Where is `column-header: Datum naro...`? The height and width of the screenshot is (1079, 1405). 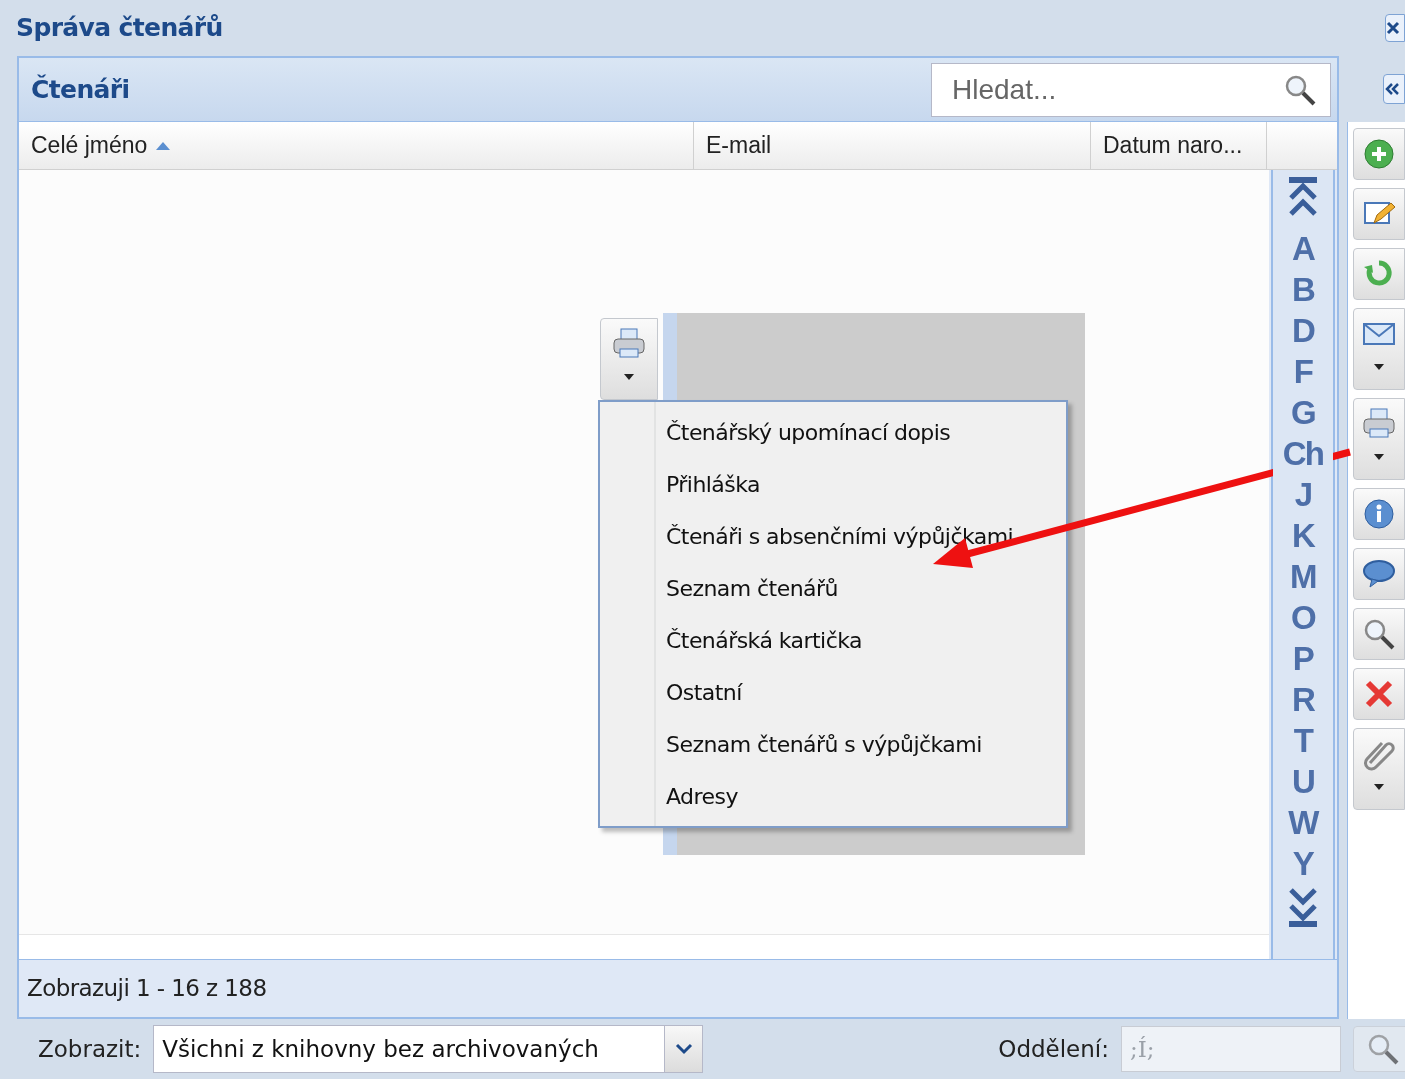
column-header: Datum naro... is located at coordinates (1179, 145).